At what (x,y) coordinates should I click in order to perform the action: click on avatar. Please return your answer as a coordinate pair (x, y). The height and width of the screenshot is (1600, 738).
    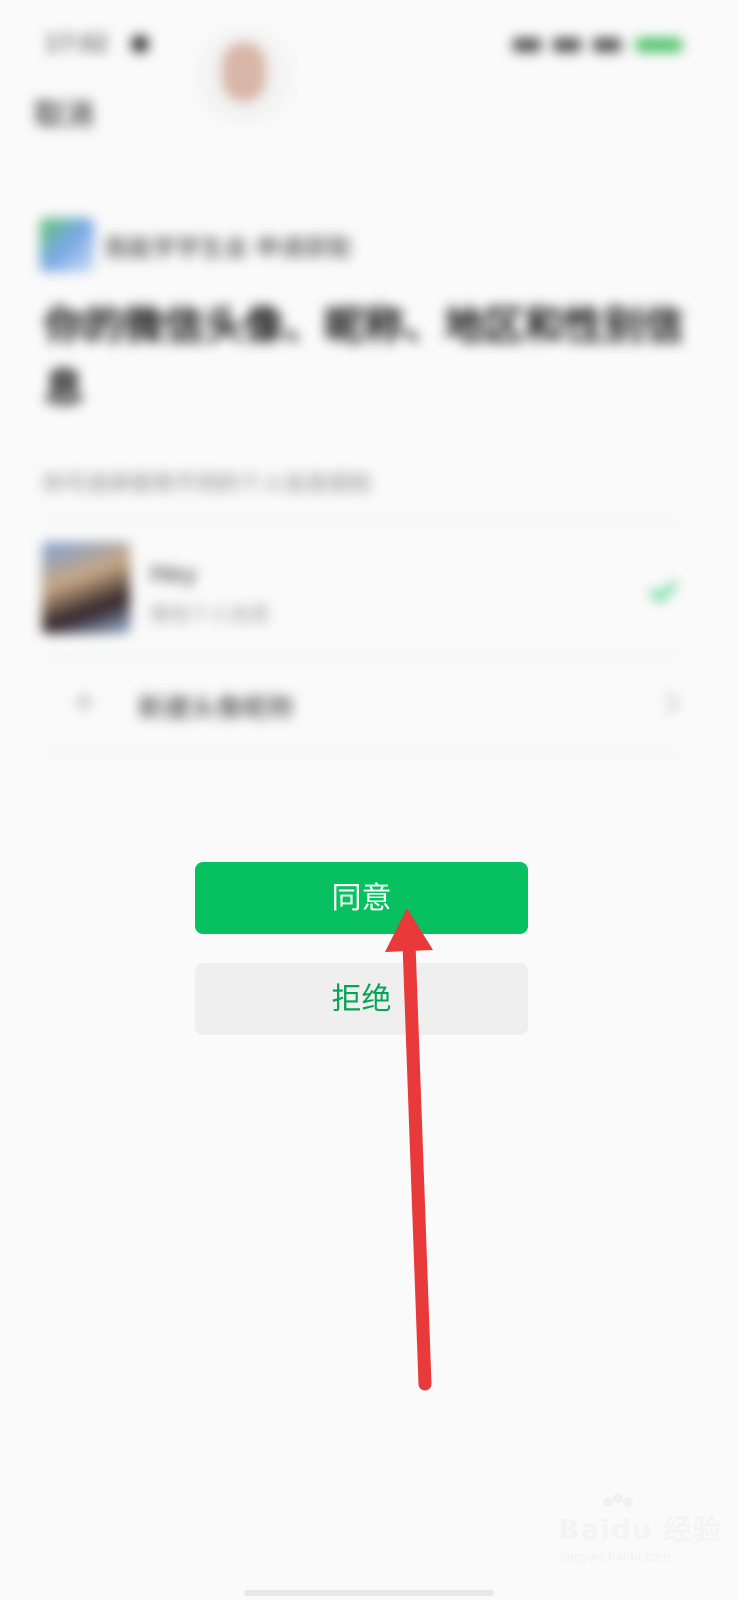
    Looking at the image, I should click on (86, 588).